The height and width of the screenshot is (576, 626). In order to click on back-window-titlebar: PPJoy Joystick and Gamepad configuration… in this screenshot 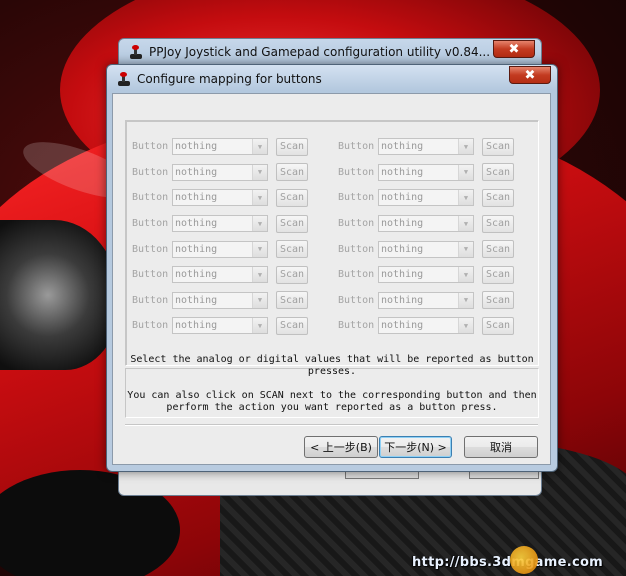, I will do `click(330, 52)`.